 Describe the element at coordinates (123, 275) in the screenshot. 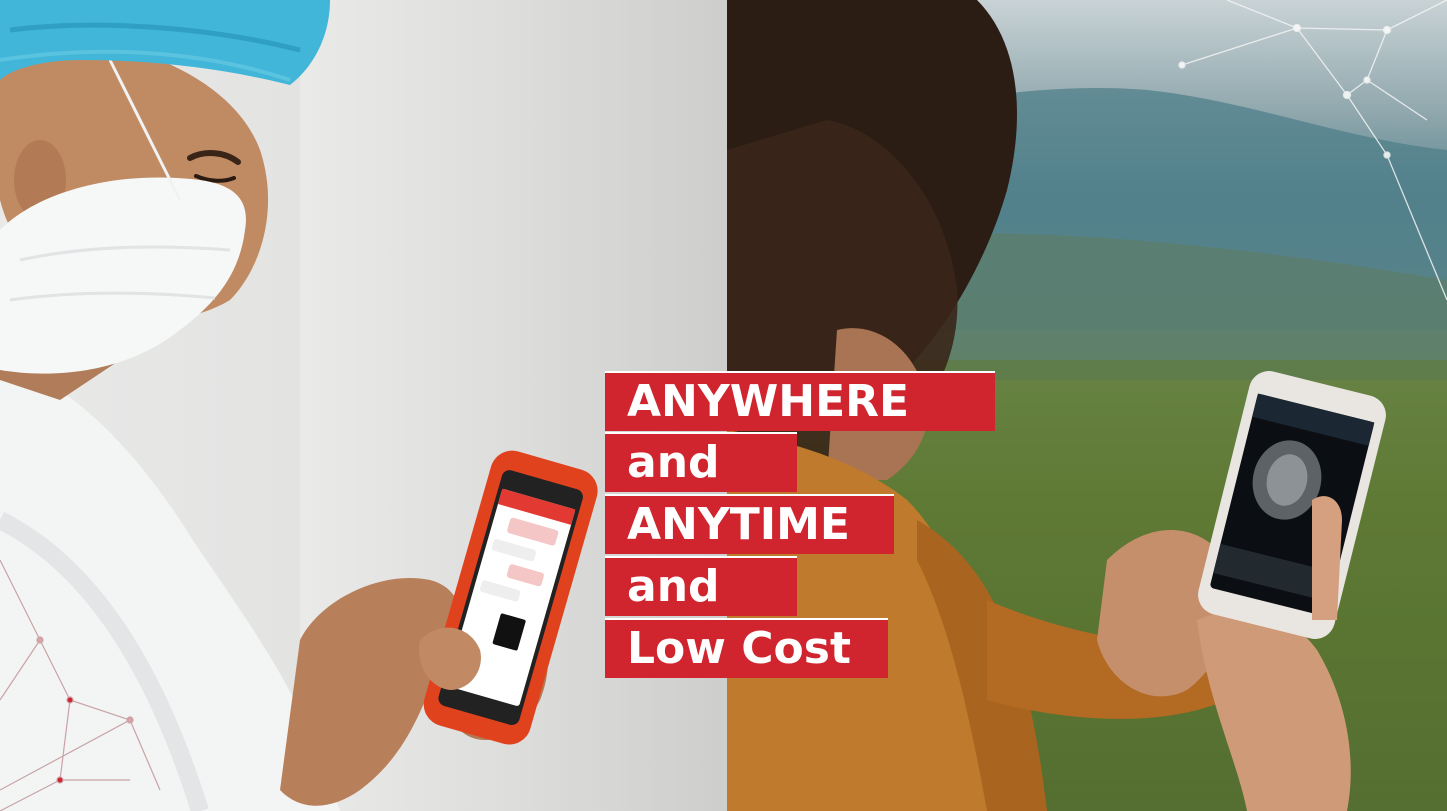

I see `face-mask` at that location.